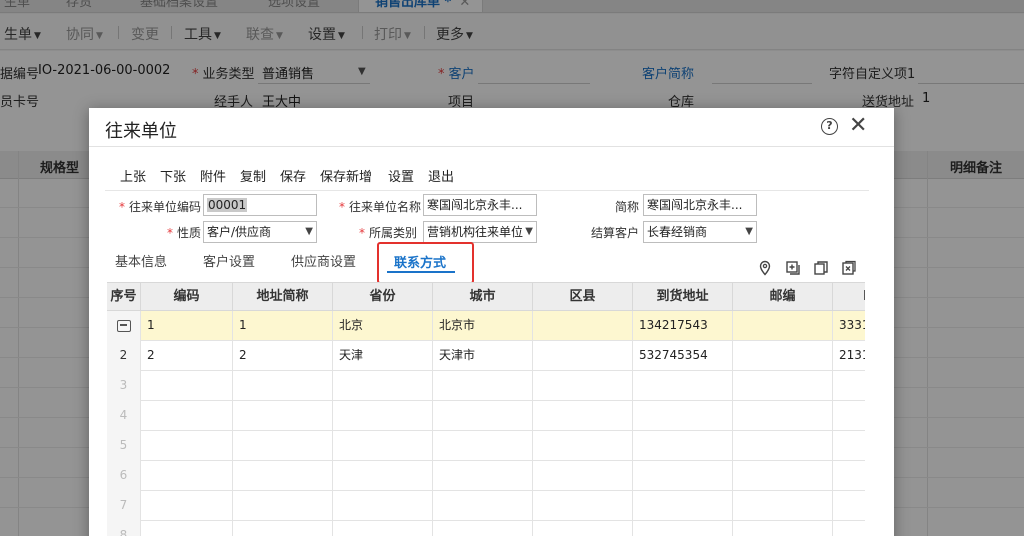 The width and height of the screenshot is (1024, 536). What do you see at coordinates (133, 175) in the screenshot?
I see `prev-record-button: 上张` at bounding box center [133, 175].